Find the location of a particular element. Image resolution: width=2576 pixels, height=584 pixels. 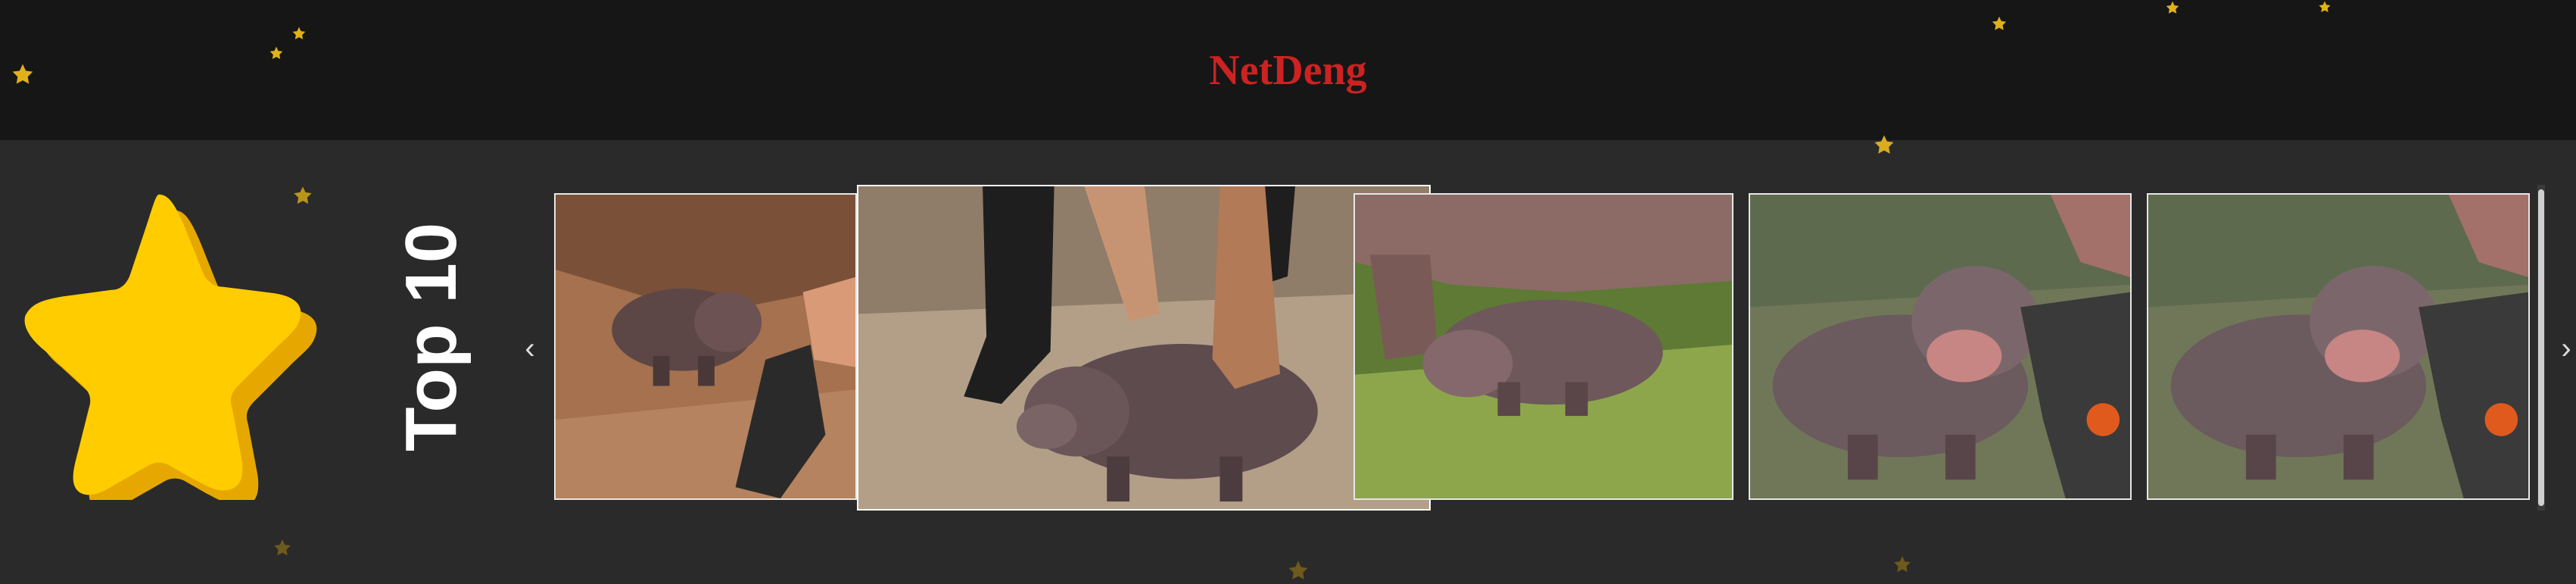

scrollbar-thumb is located at coordinates (2541, 347).